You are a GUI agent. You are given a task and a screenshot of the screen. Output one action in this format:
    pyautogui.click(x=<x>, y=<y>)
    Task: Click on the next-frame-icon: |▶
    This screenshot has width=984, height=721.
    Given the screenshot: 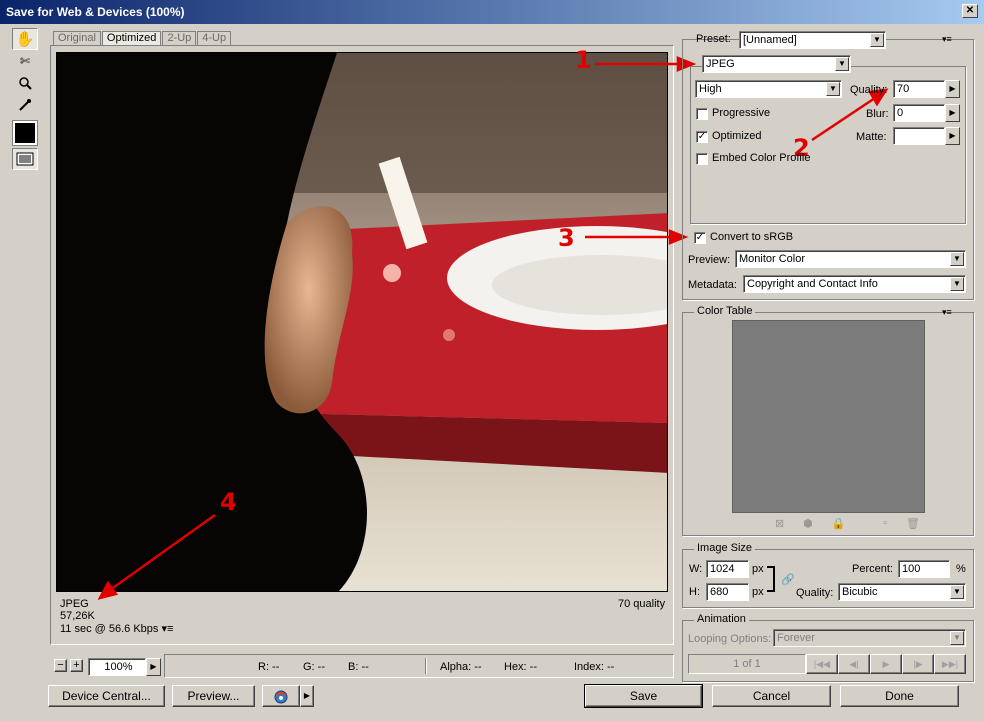 What is the action you would take?
    pyautogui.click(x=918, y=664)
    